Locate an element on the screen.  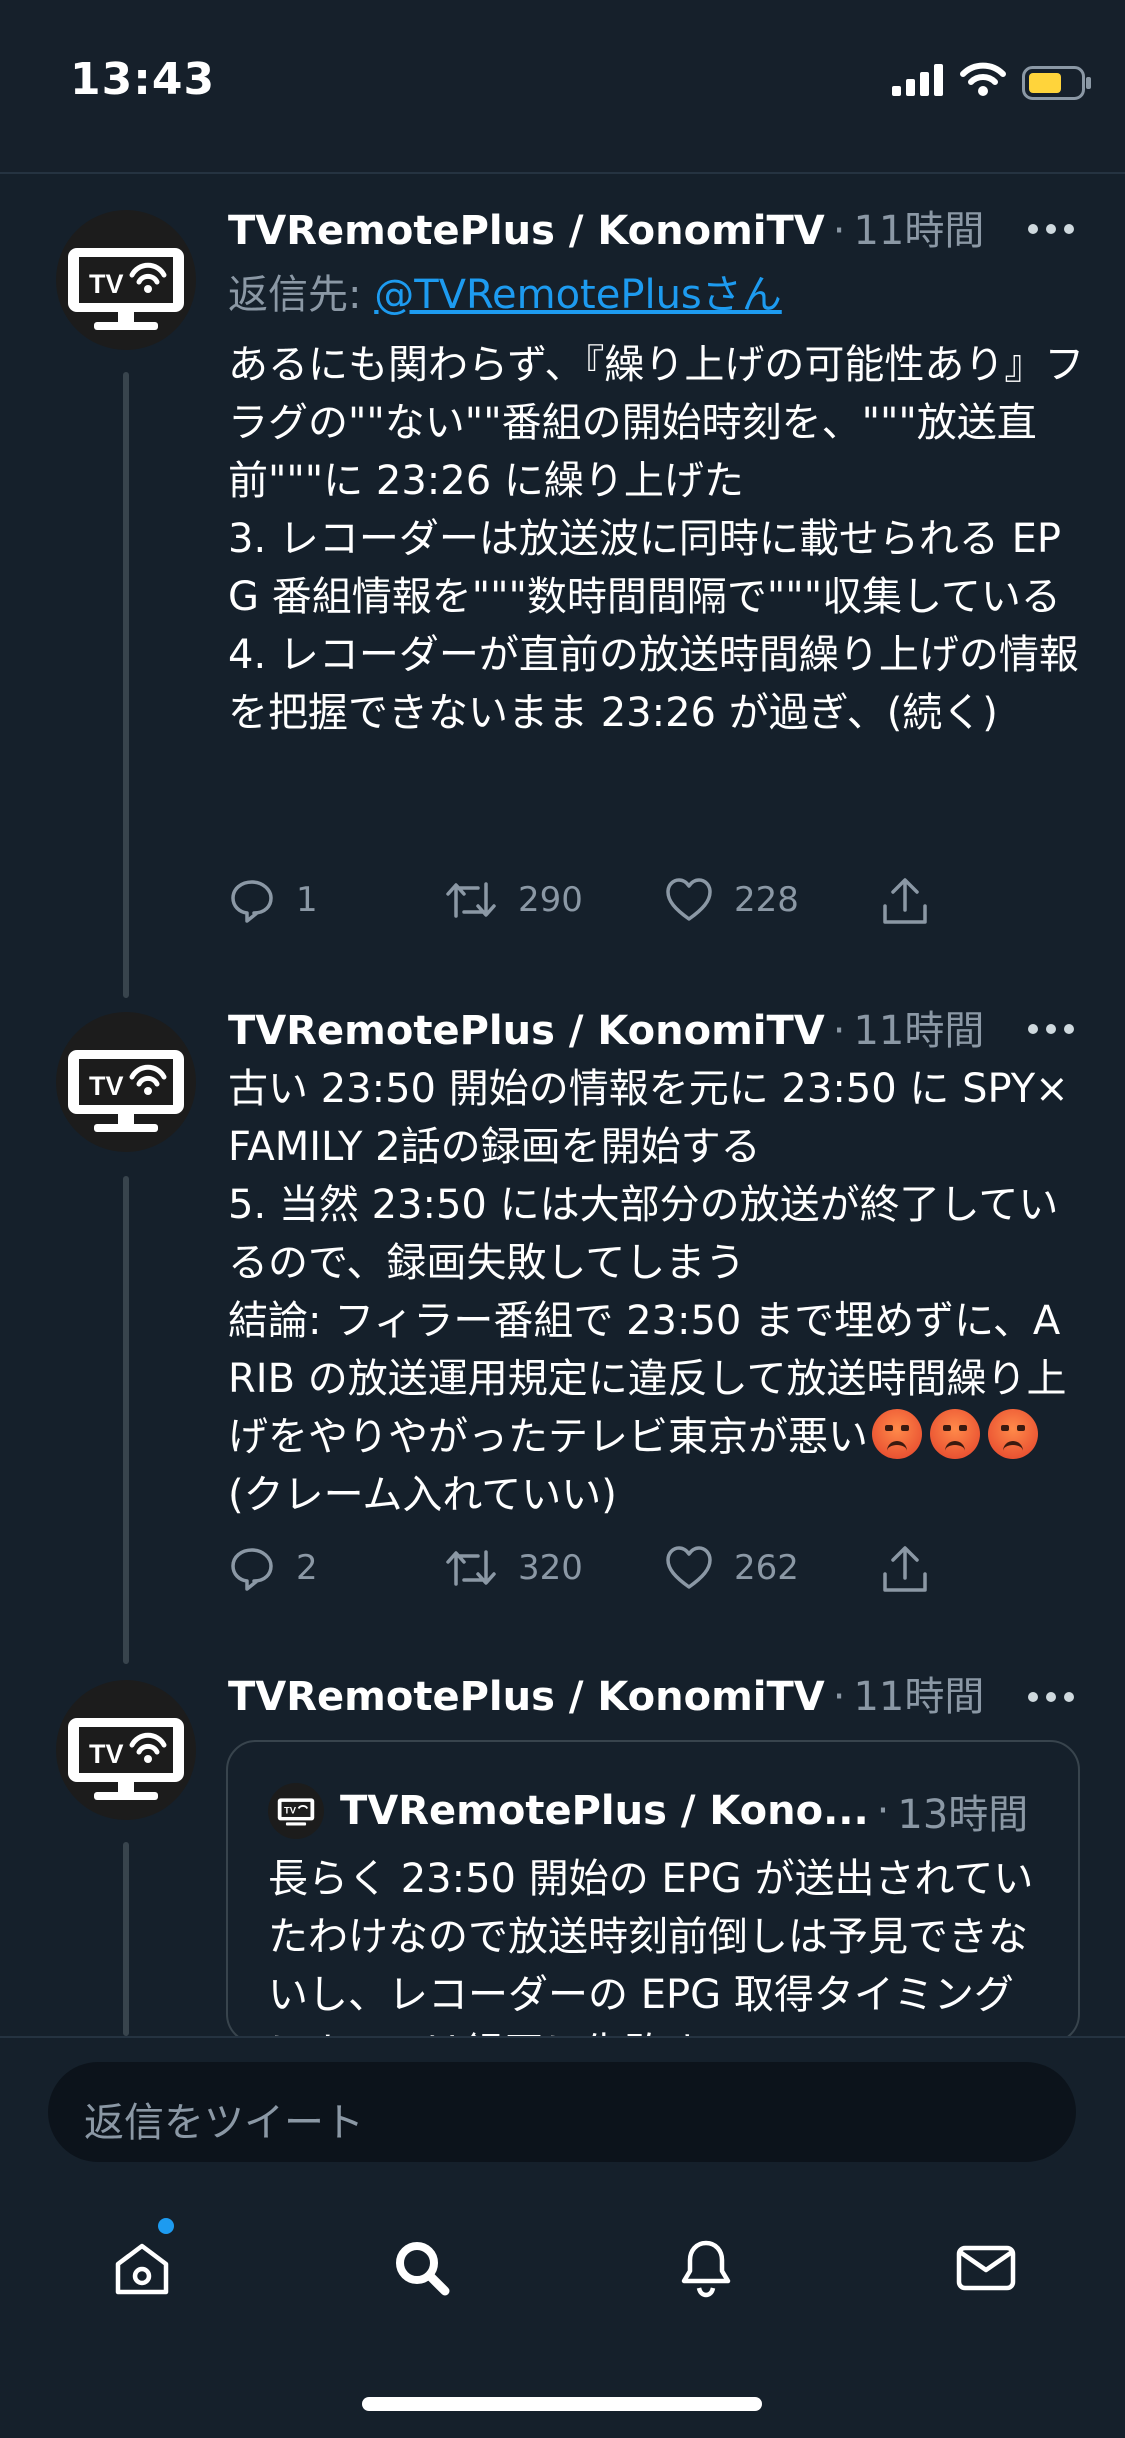
notifications-icon is located at coordinates (706, 2269).